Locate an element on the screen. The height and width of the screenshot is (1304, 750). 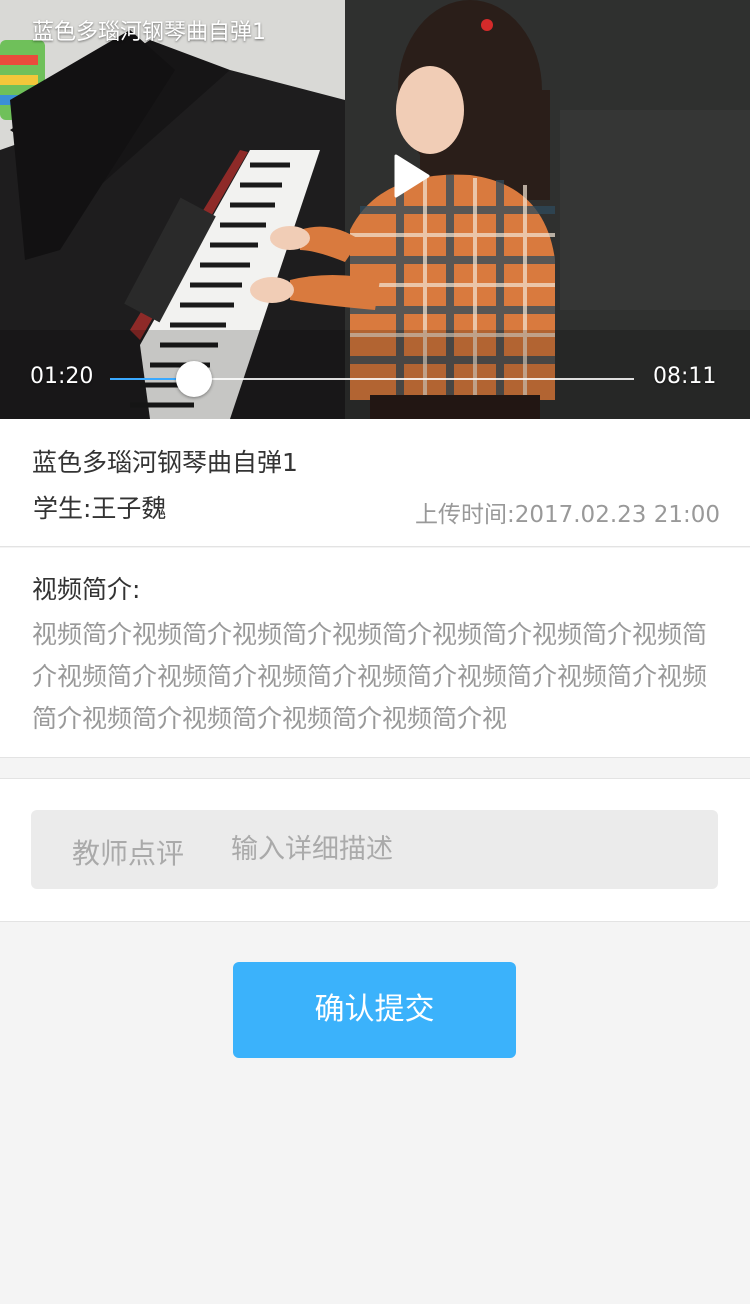
comment-box: 教师点评 is located at coordinates (374, 849).